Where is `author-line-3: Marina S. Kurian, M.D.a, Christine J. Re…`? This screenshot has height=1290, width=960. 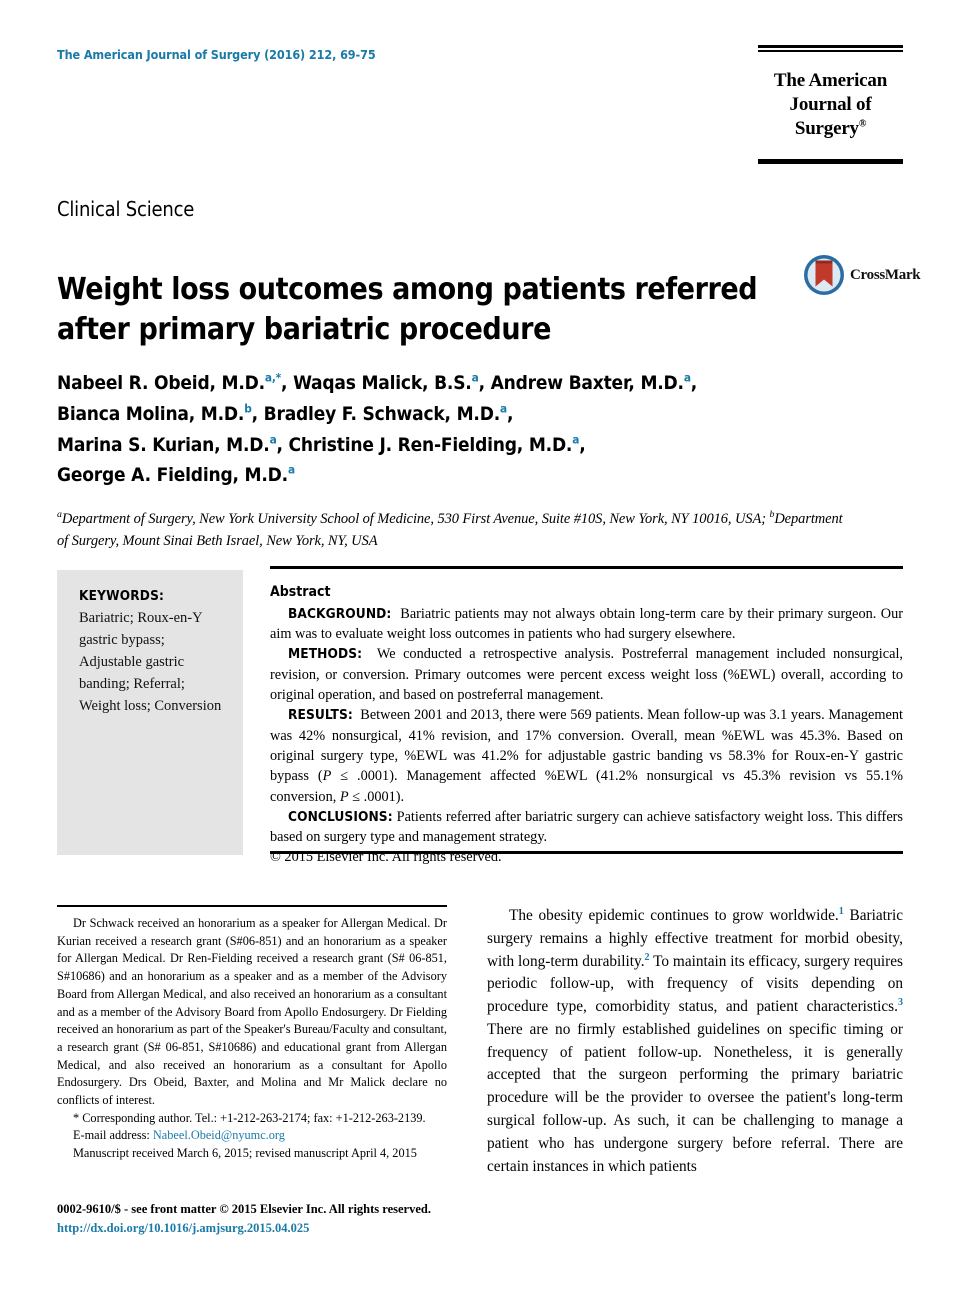
author-line-3: Marina S. Kurian, M.D.a, Christine J. Re… is located at coordinates (321, 444).